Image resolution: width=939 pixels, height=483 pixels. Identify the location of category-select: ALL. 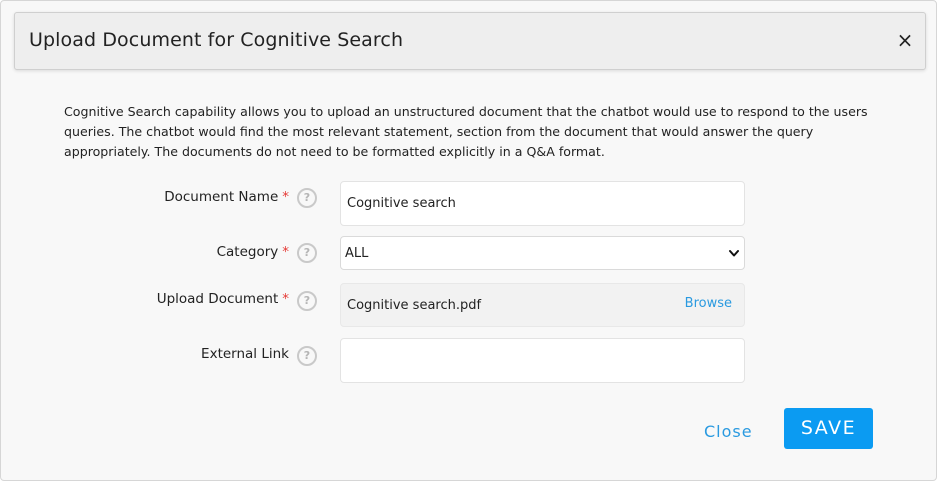
(542, 253).